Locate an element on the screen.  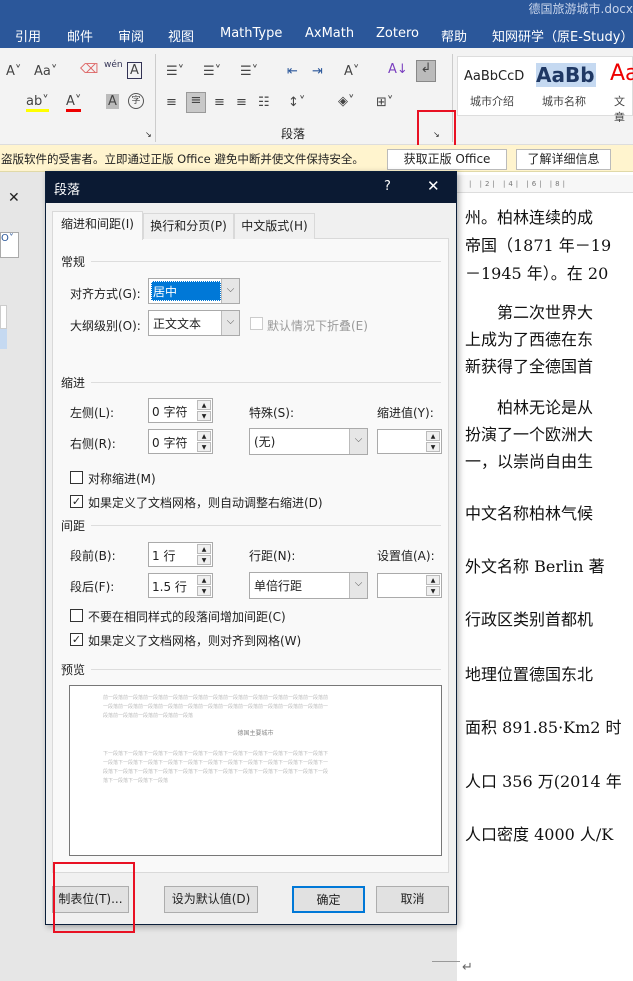
doc-line: 扮演了一个欧洲大 is located at coordinates (529, 434).